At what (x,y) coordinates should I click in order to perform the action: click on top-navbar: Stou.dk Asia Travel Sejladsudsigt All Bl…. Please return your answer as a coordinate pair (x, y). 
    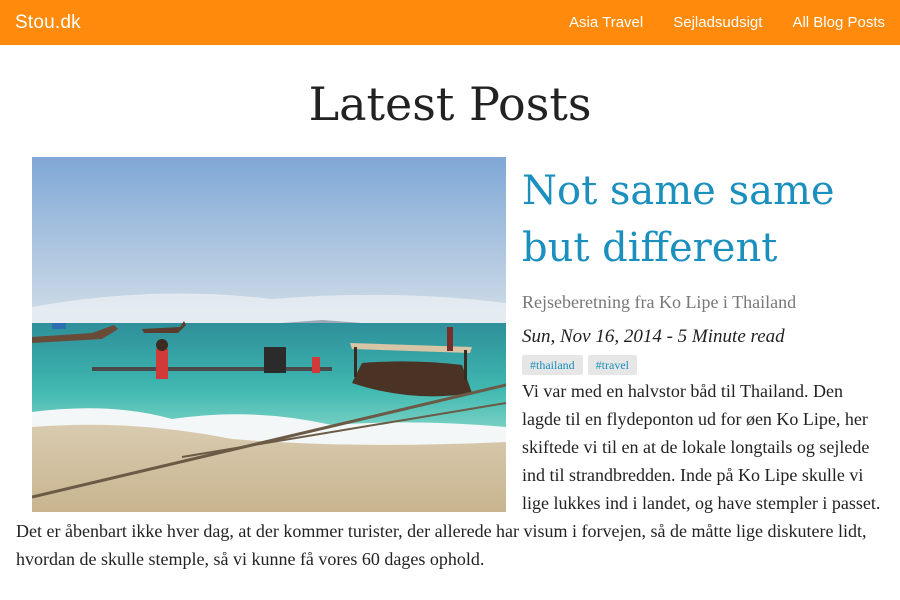
    Looking at the image, I should click on (450, 22).